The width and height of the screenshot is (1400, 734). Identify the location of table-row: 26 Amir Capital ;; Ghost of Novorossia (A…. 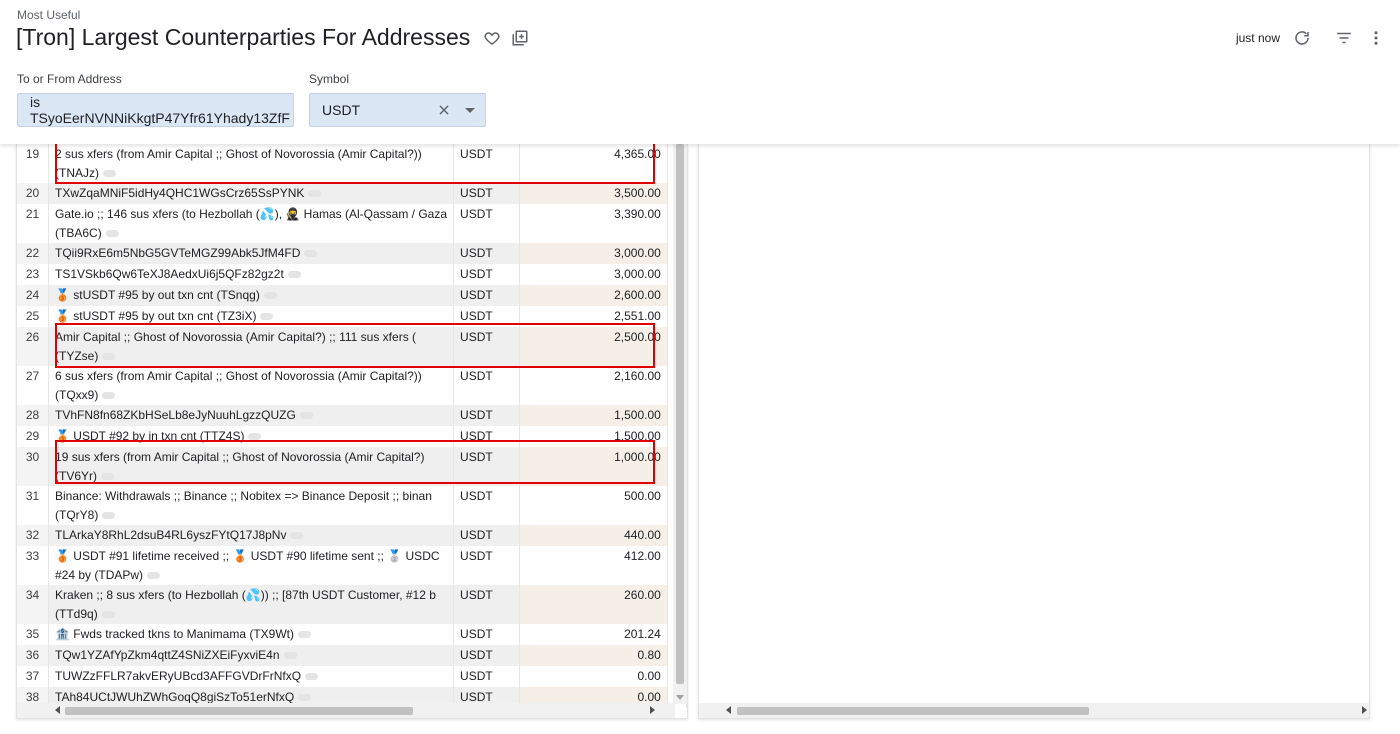
(352, 346).